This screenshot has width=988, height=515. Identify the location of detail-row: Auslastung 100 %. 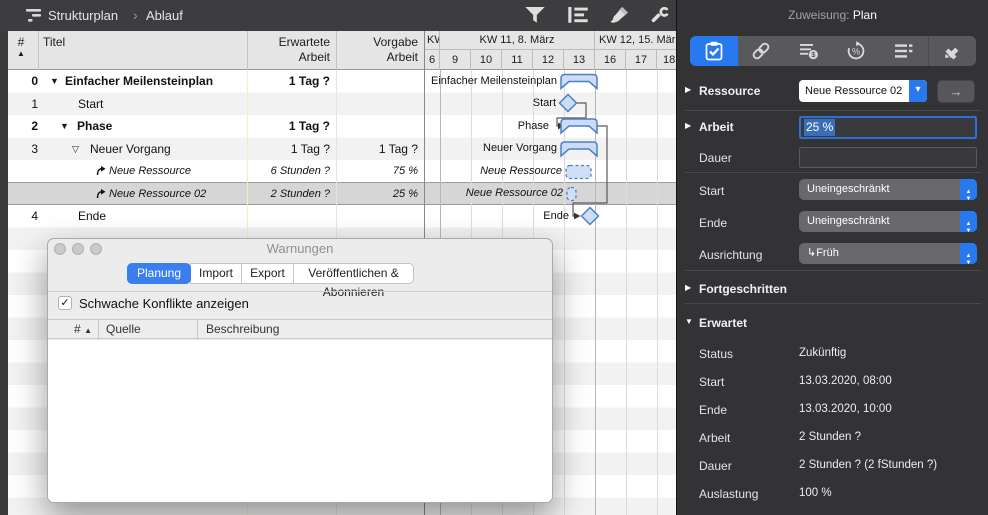
(832, 495).